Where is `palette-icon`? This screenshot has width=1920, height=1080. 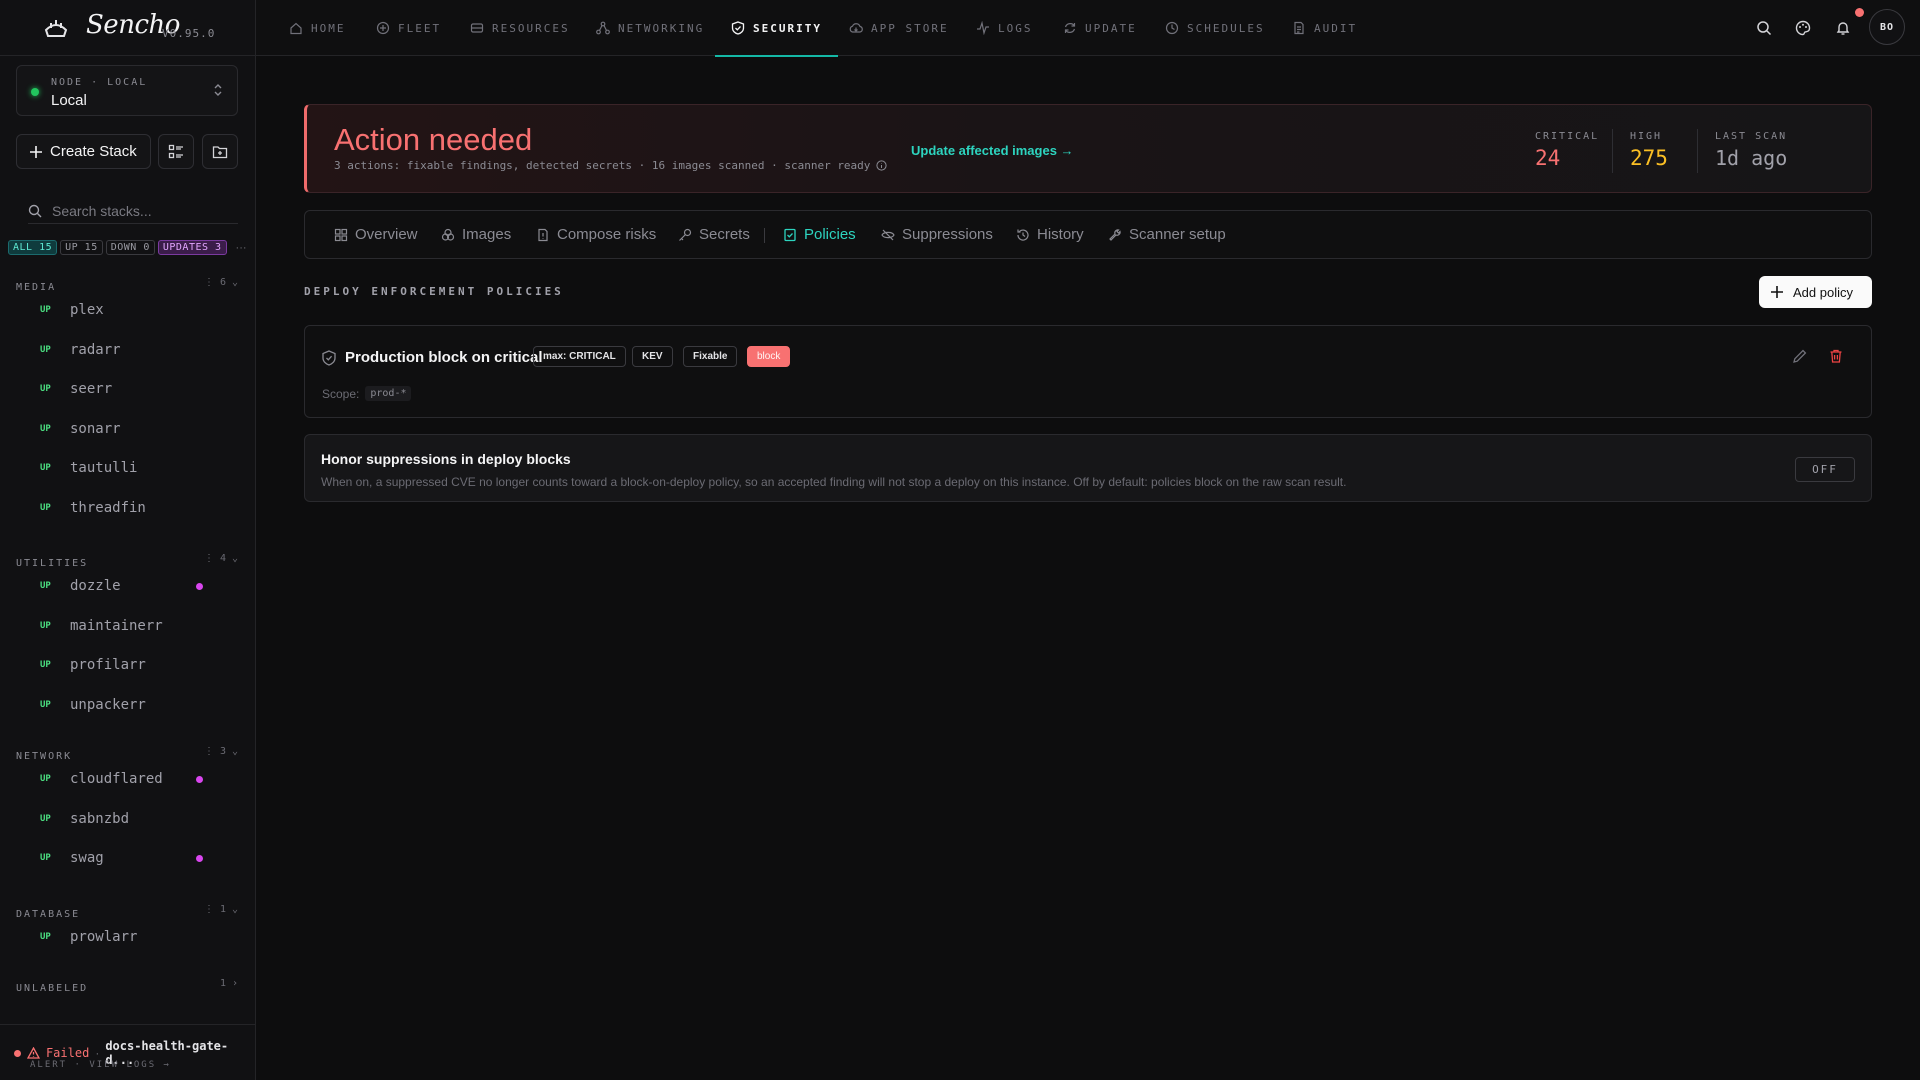
palette-icon is located at coordinates (1803, 28).